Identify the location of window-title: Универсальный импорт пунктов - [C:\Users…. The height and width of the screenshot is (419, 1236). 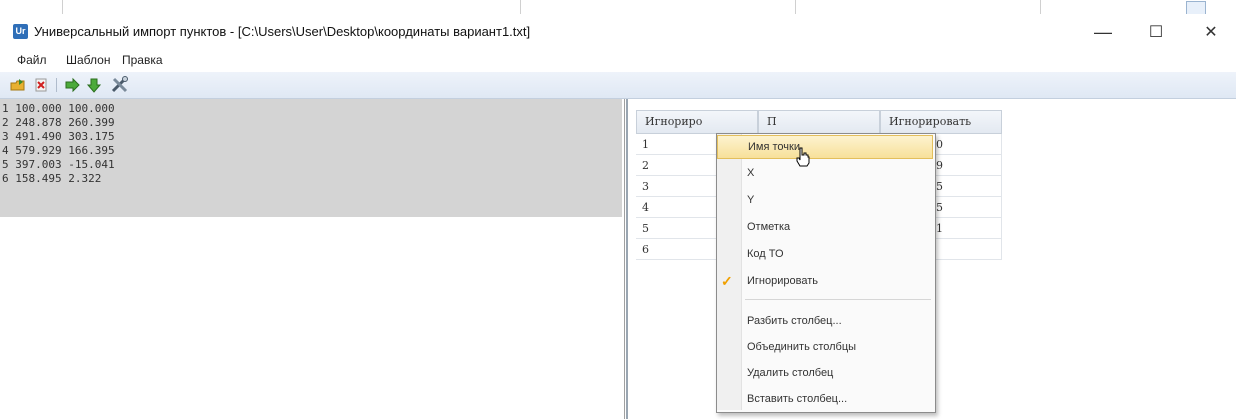
(282, 31).